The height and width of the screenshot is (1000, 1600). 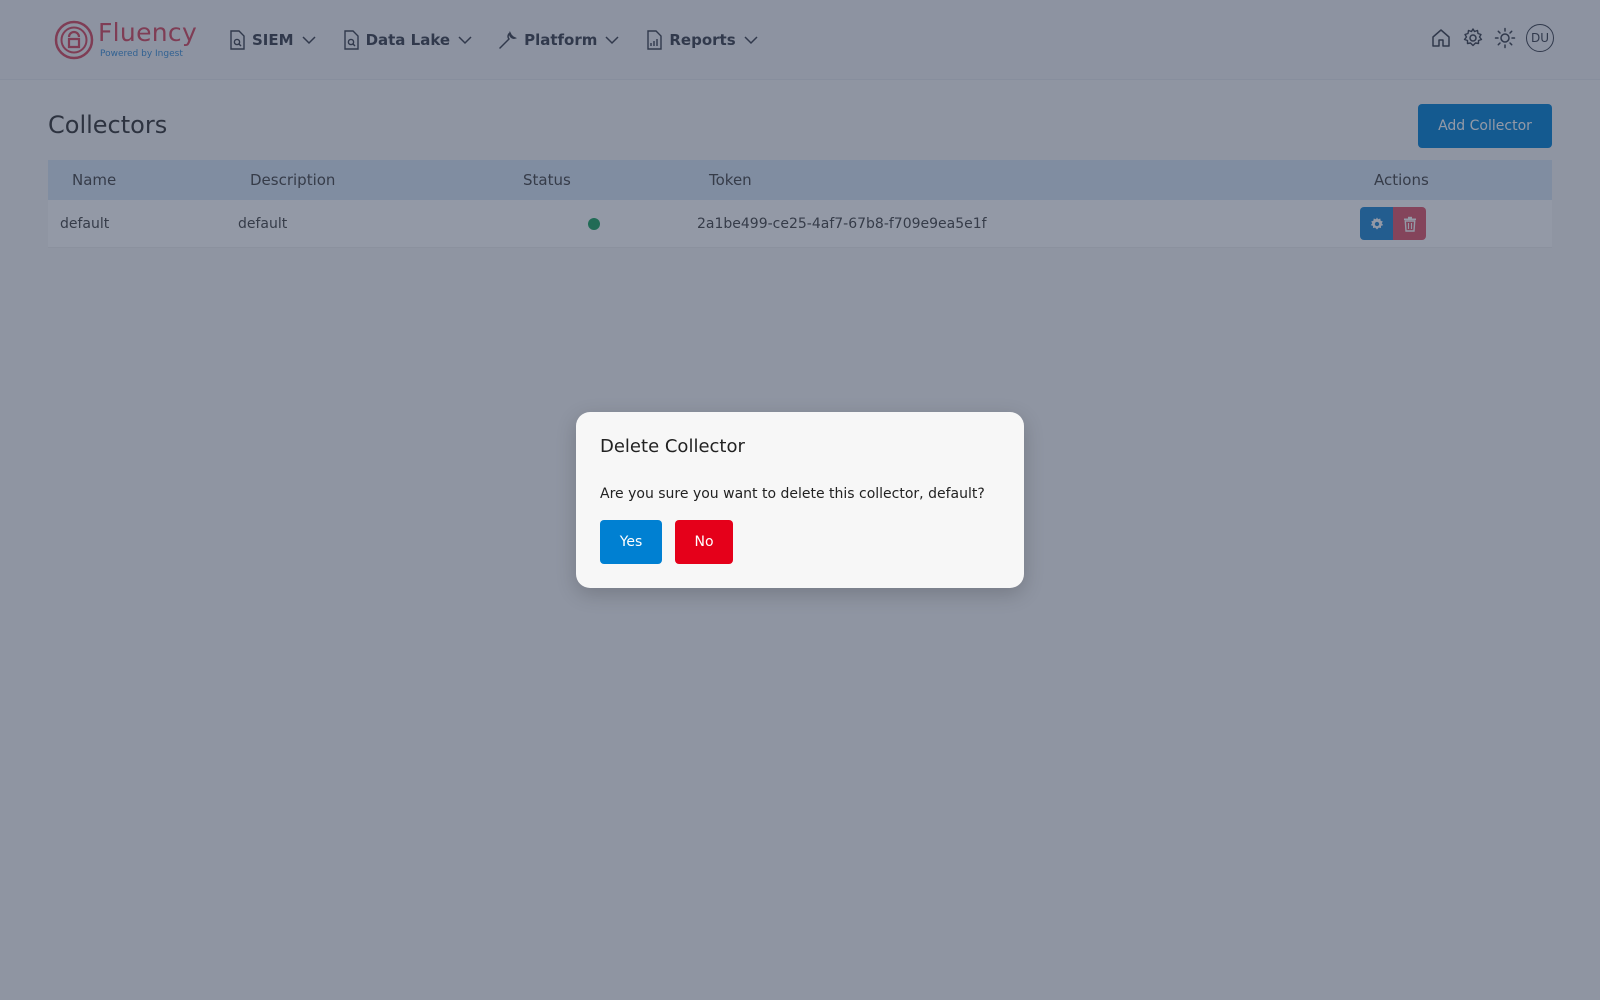 What do you see at coordinates (631, 542) in the screenshot?
I see `confirm-yes-button: Yes` at bounding box center [631, 542].